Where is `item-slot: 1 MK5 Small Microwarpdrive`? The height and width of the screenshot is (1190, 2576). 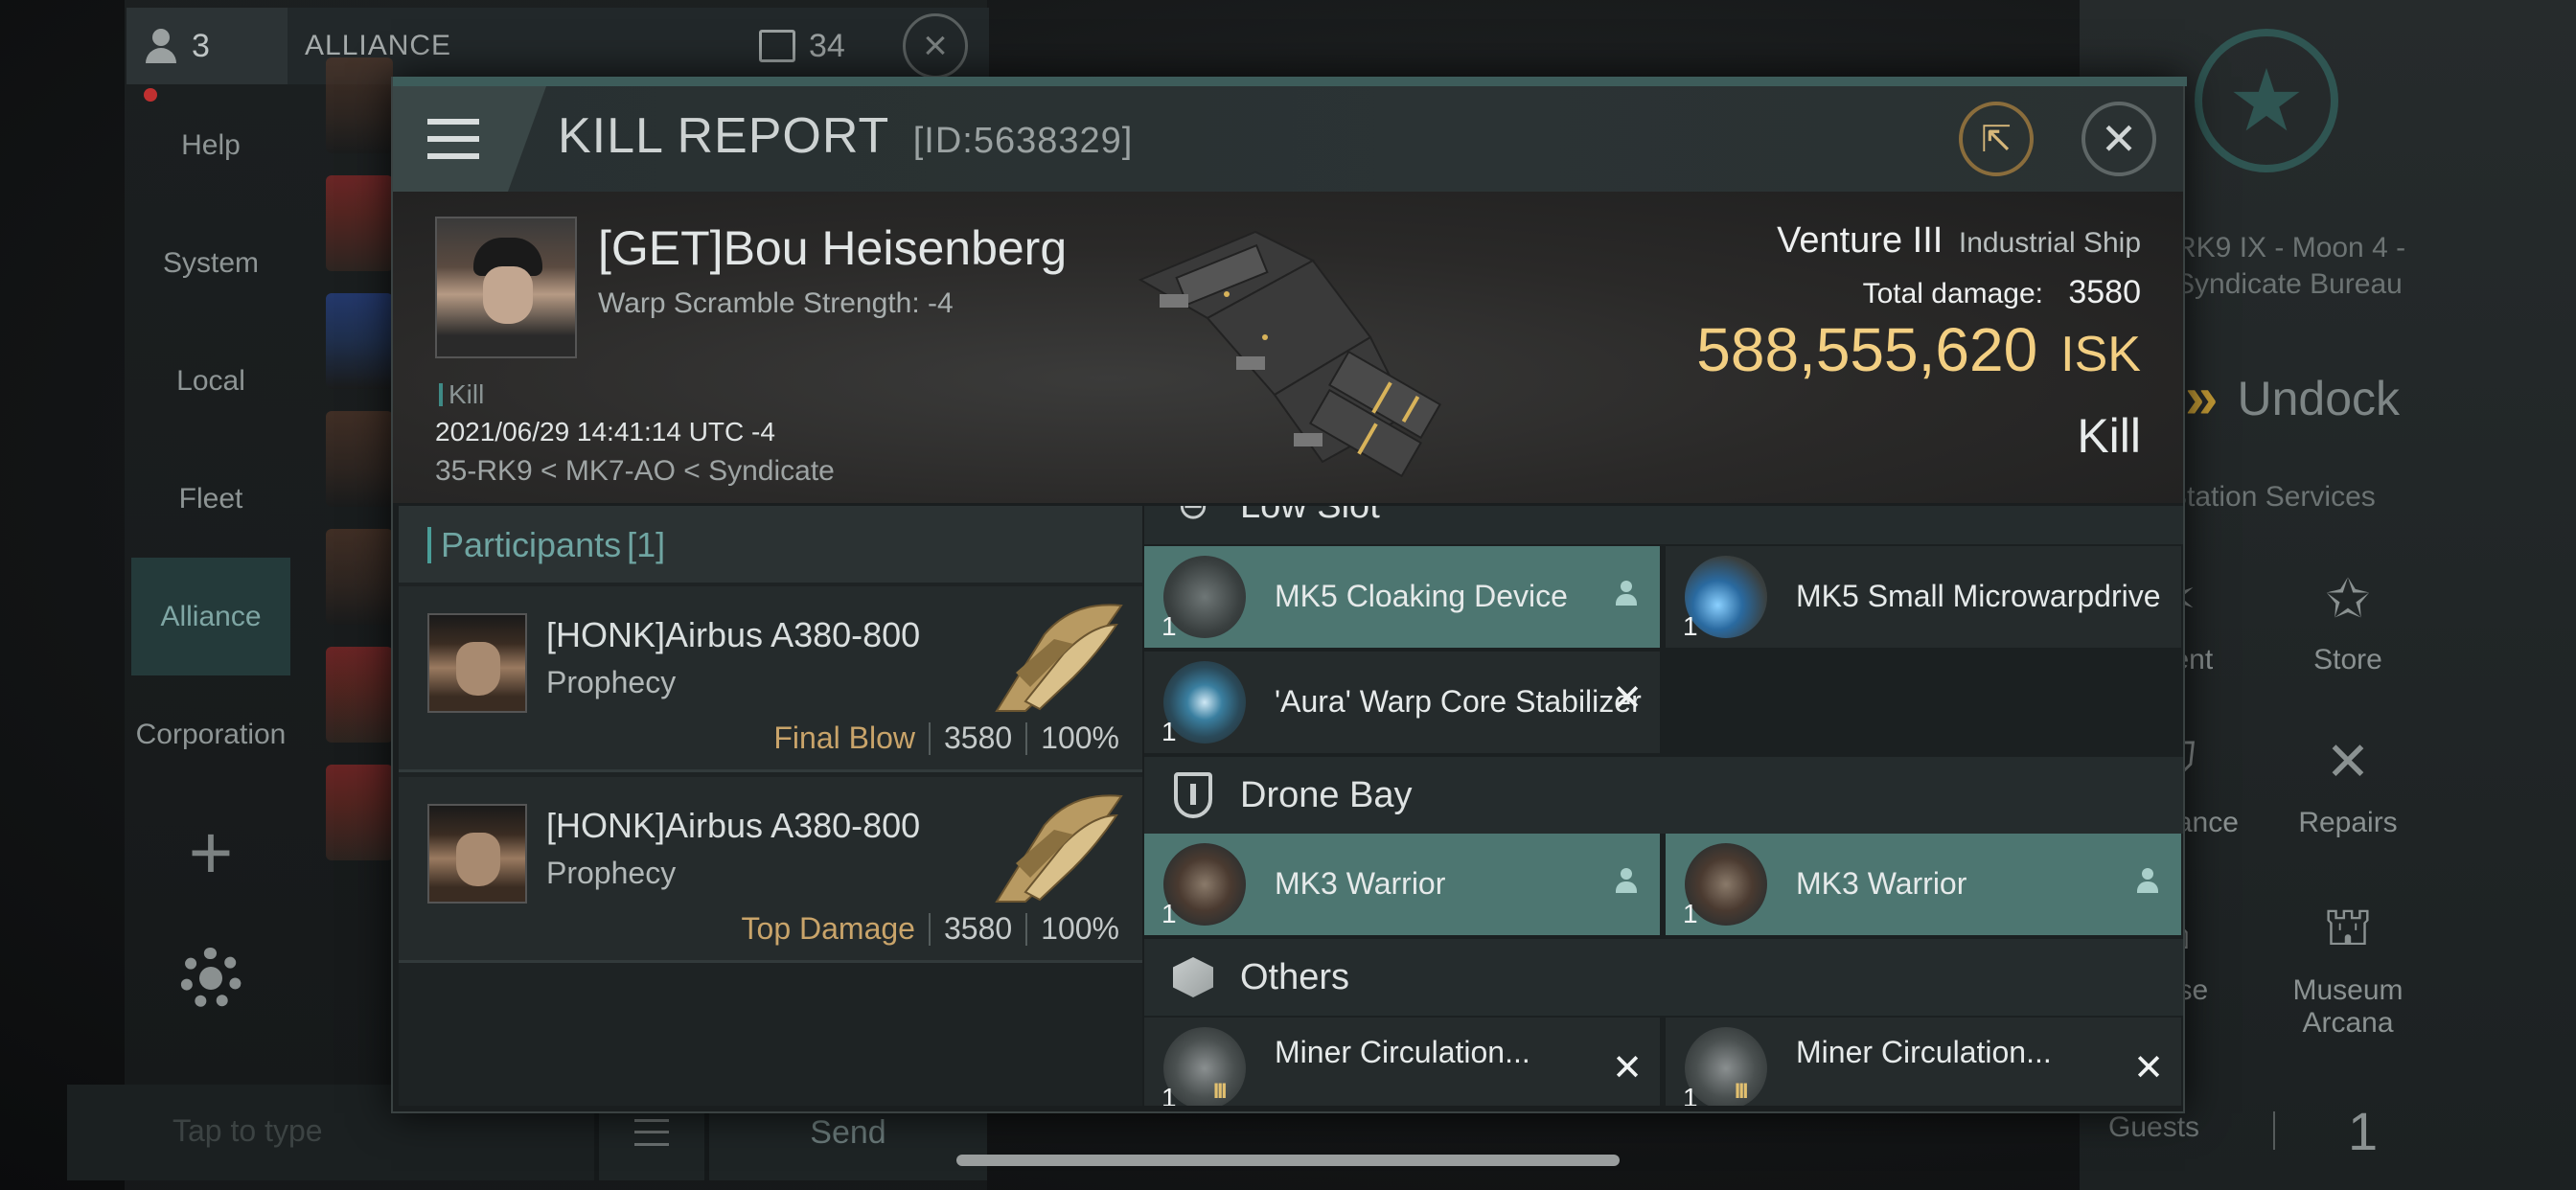
item-slot: 1 MK5 Small Microwarpdrive is located at coordinates (1924, 597).